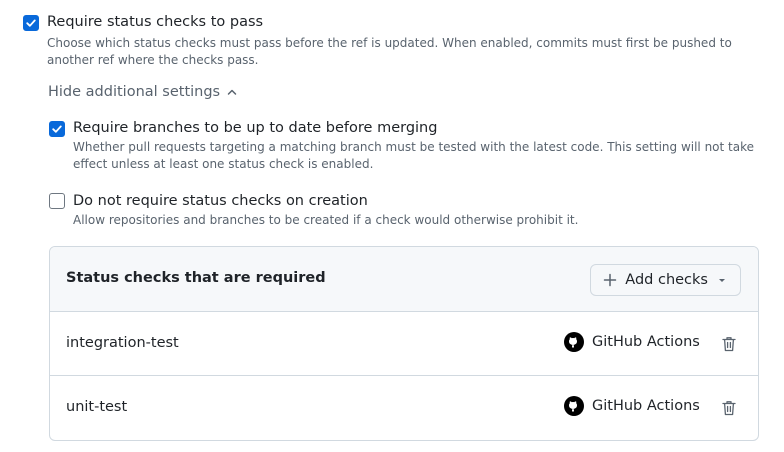 Image resolution: width=784 pixels, height=452 pixels. I want to click on require-status-checks-checkbox, so click(31, 23).